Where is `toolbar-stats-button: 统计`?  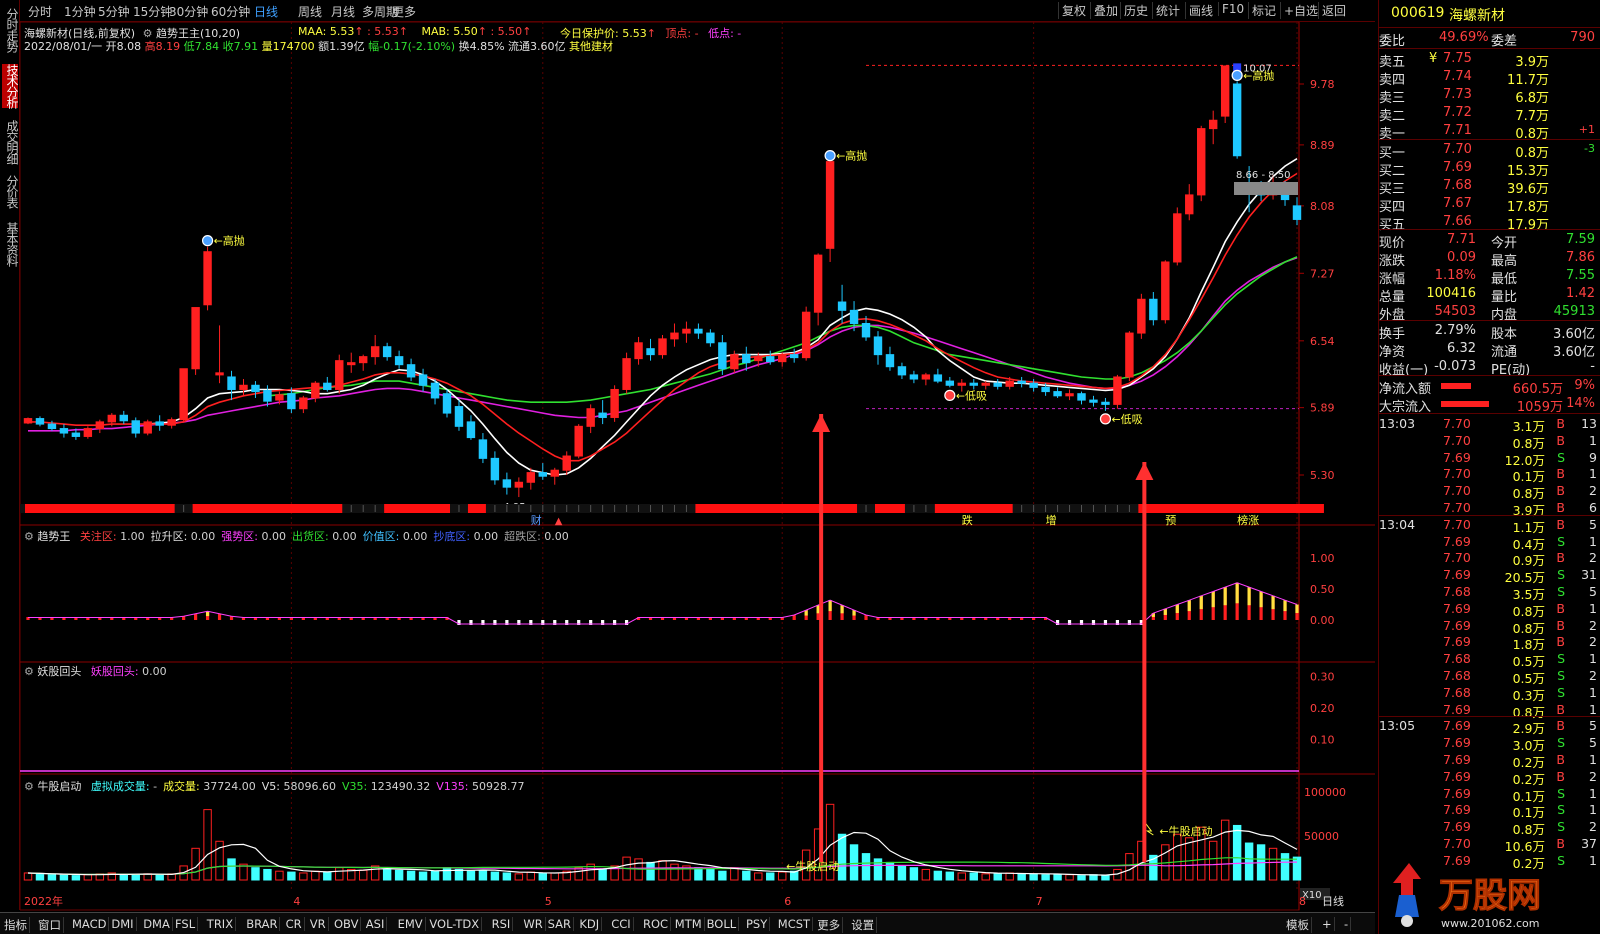
toolbar-stats-button: 统计 is located at coordinates (1167, 10).